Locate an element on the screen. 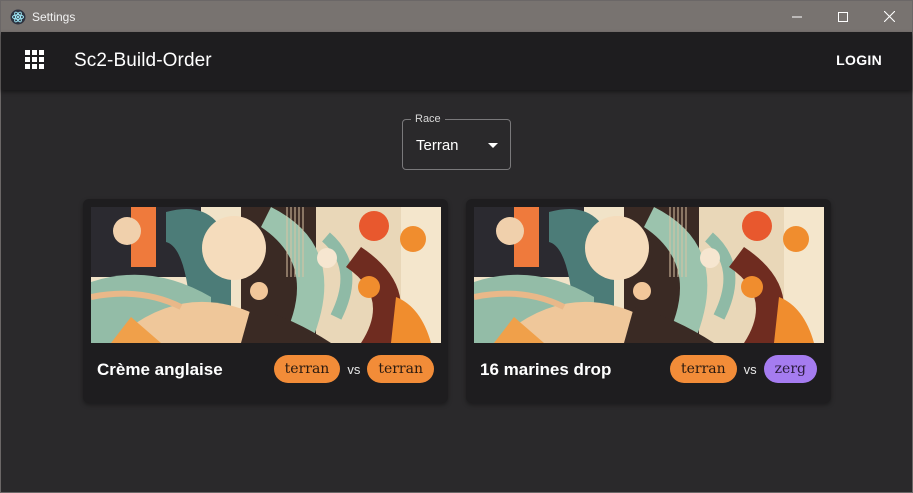 This screenshot has width=913, height=493. app-bar: Sc2-Build-Order LOGIN is located at coordinates (456, 61).